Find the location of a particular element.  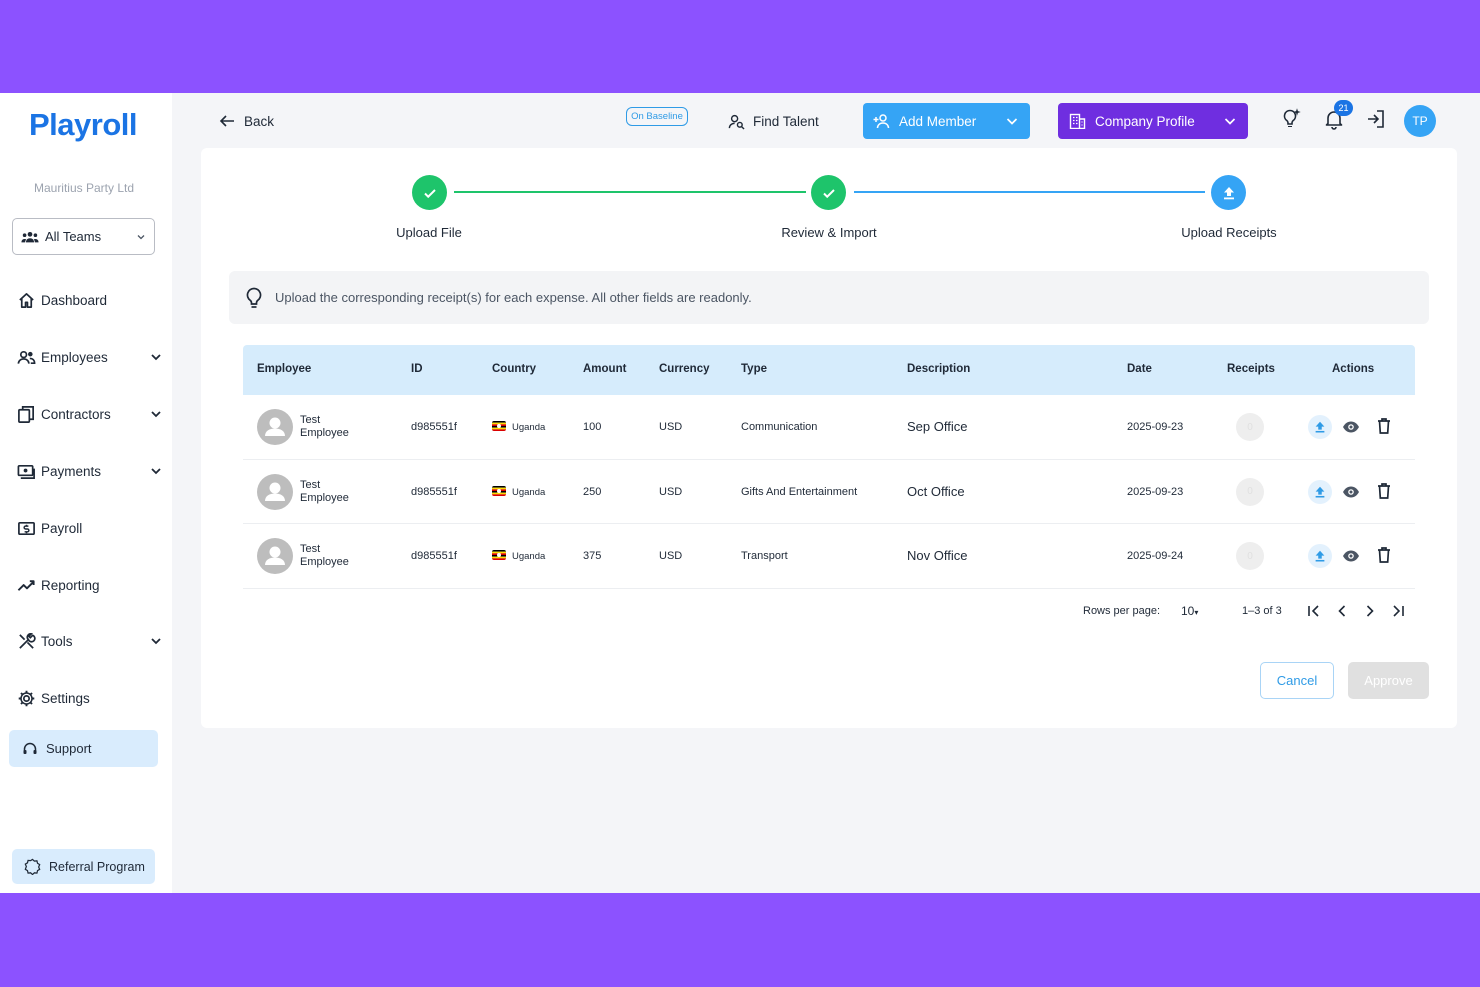

previous-page-icon is located at coordinates (1342, 611).